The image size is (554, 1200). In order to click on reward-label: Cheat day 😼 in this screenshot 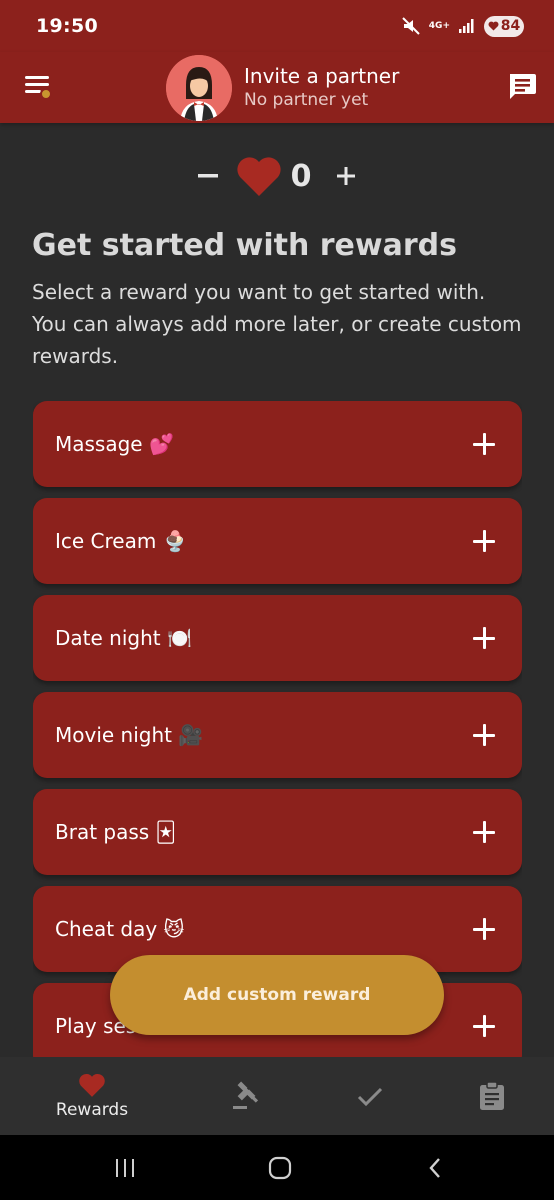, I will do `click(120, 929)`.